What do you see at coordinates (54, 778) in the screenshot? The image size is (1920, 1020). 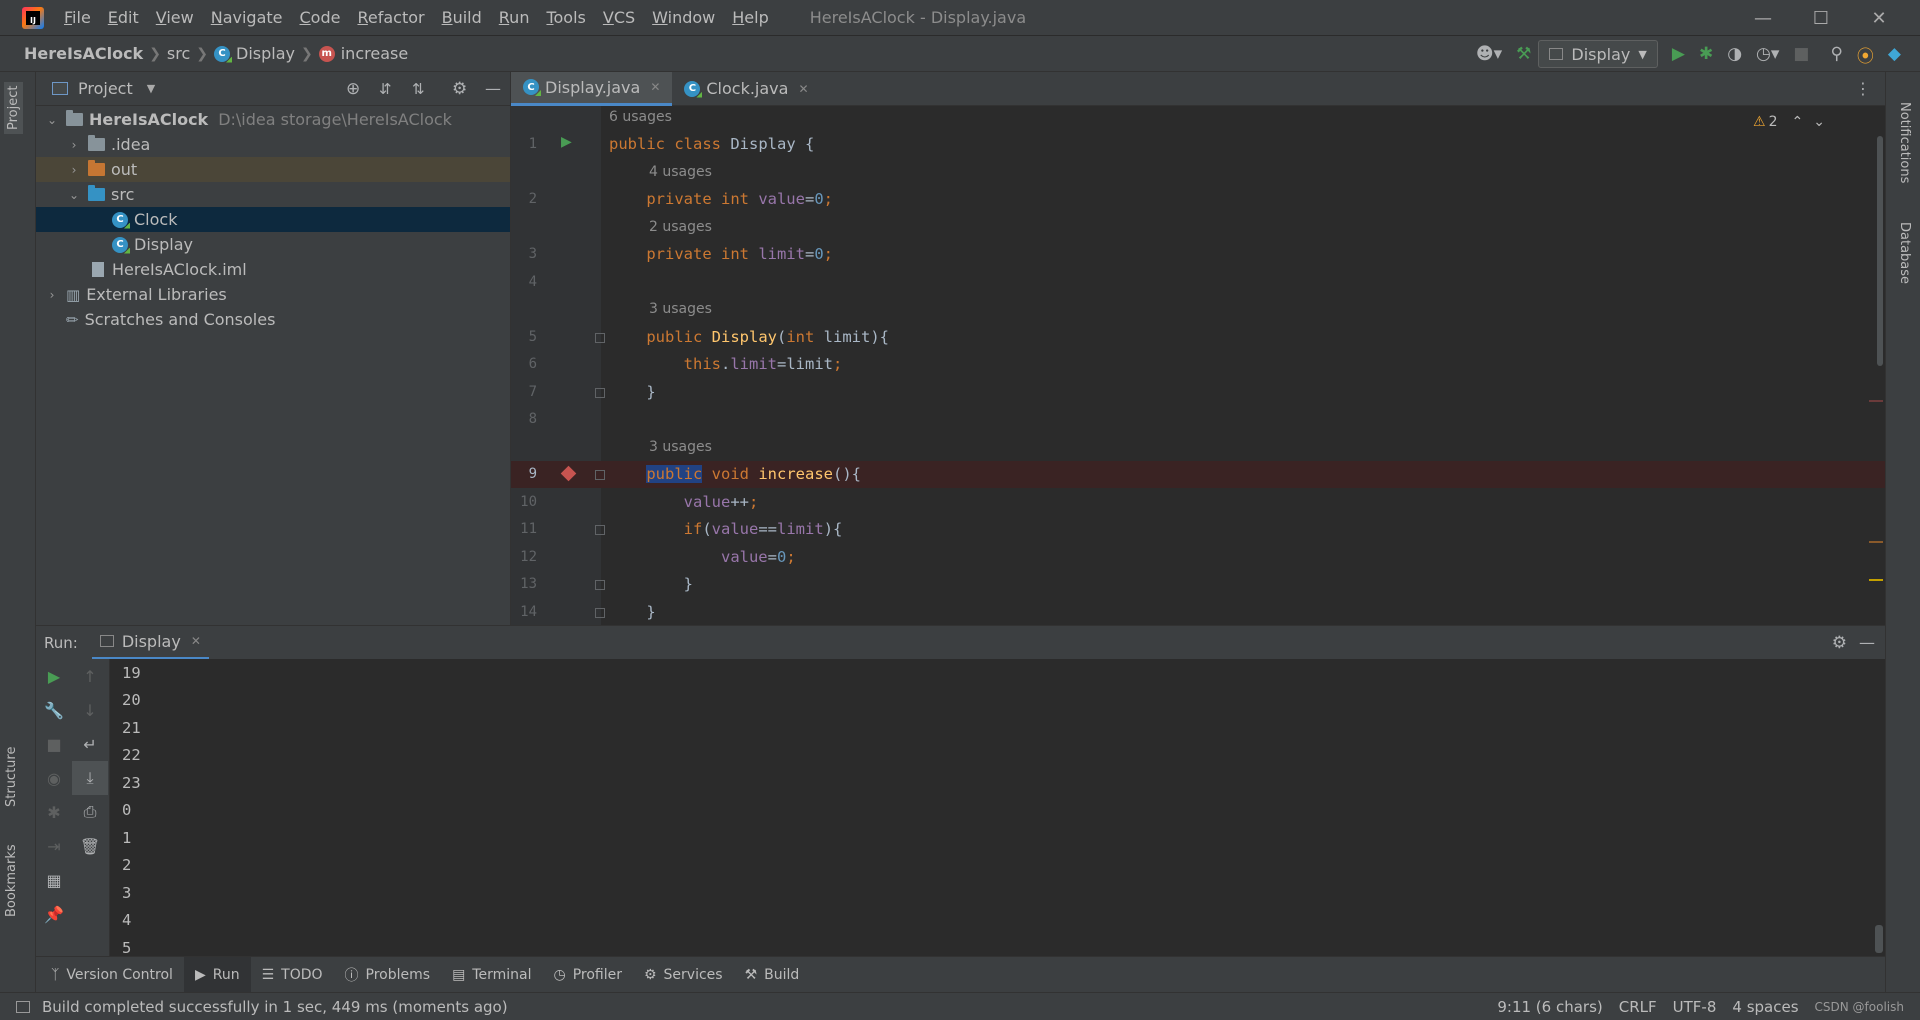 I see `camera-icon: ◉` at bounding box center [54, 778].